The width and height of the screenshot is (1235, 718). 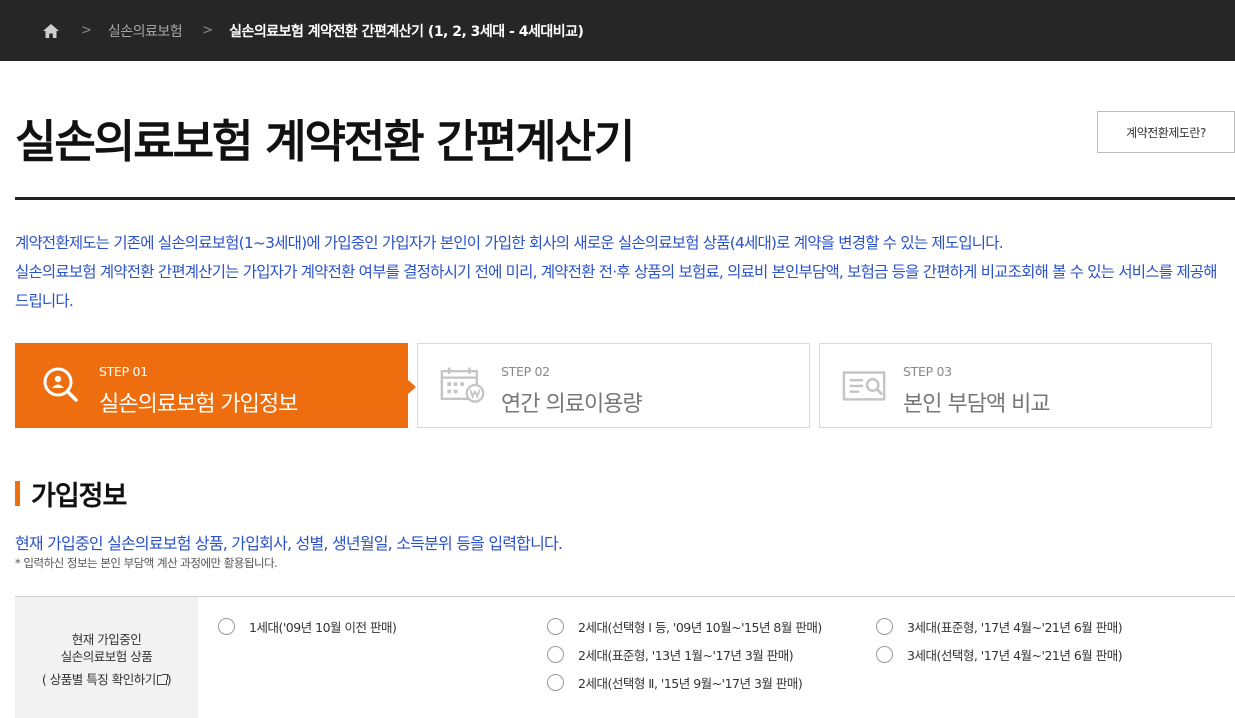 I want to click on radio-gen1: 1세대('09년 10월 이전 판매), so click(x=307, y=626).